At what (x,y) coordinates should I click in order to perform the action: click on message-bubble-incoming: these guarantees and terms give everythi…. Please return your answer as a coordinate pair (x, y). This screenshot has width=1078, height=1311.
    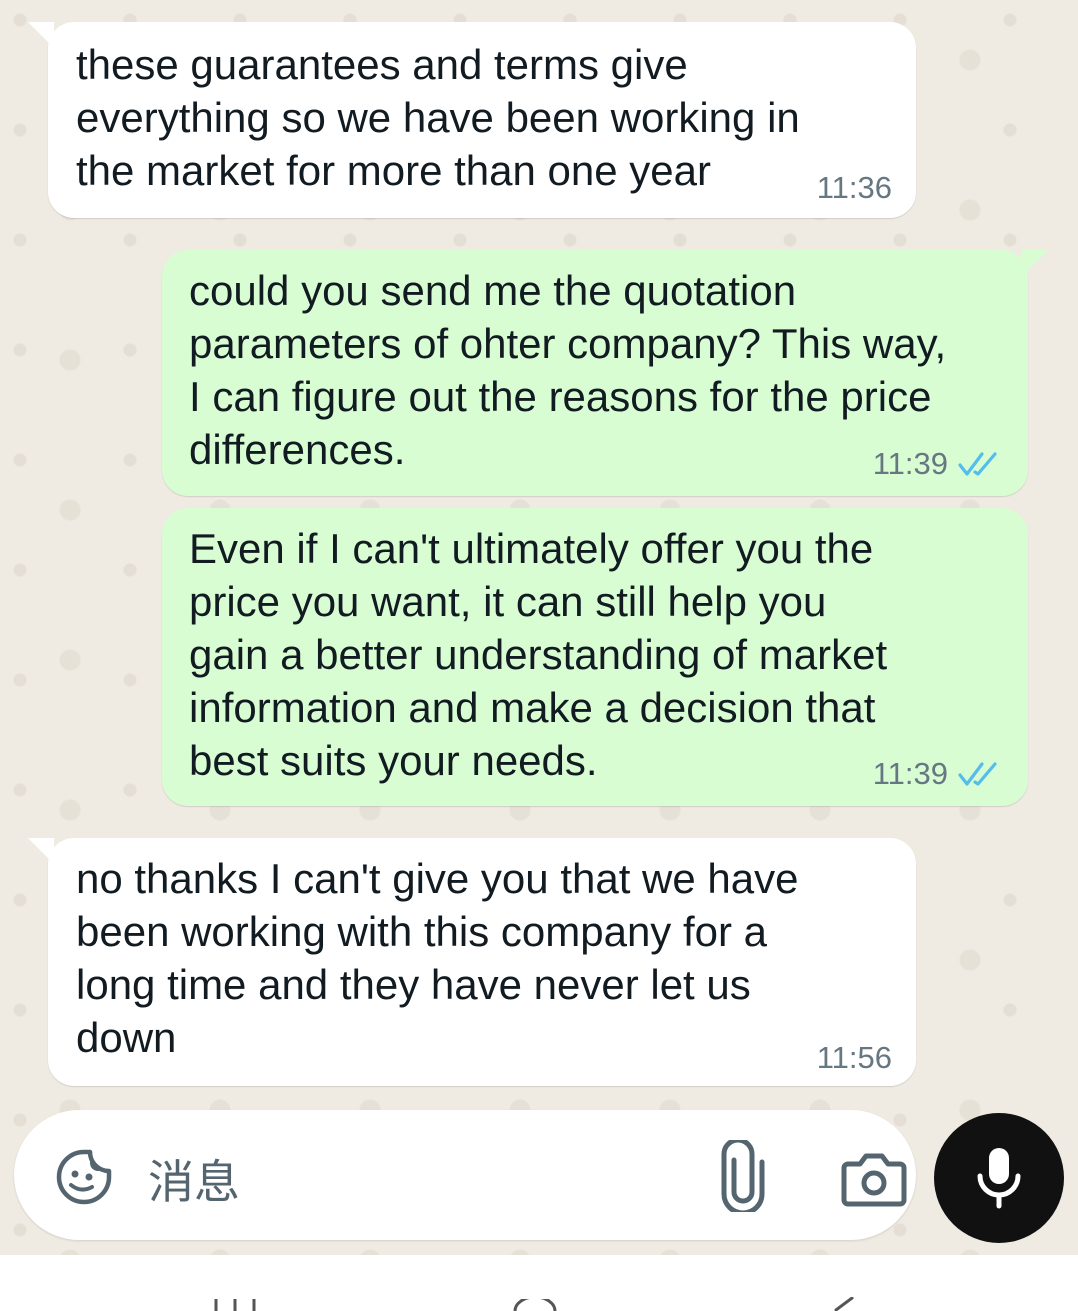
    Looking at the image, I should click on (472, 120).